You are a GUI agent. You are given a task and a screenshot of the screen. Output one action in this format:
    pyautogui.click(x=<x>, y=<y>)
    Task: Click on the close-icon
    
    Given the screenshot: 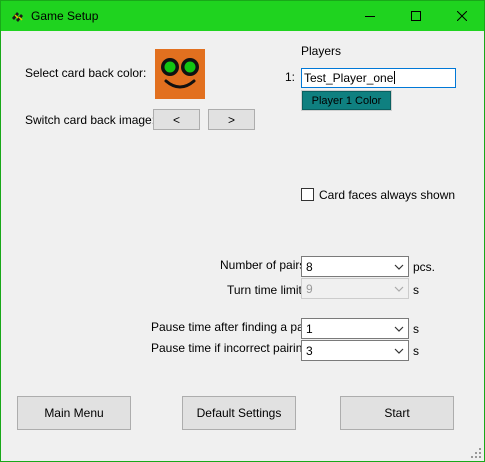 What is the action you would take?
    pyautogui.click(x=462, y=16)
    